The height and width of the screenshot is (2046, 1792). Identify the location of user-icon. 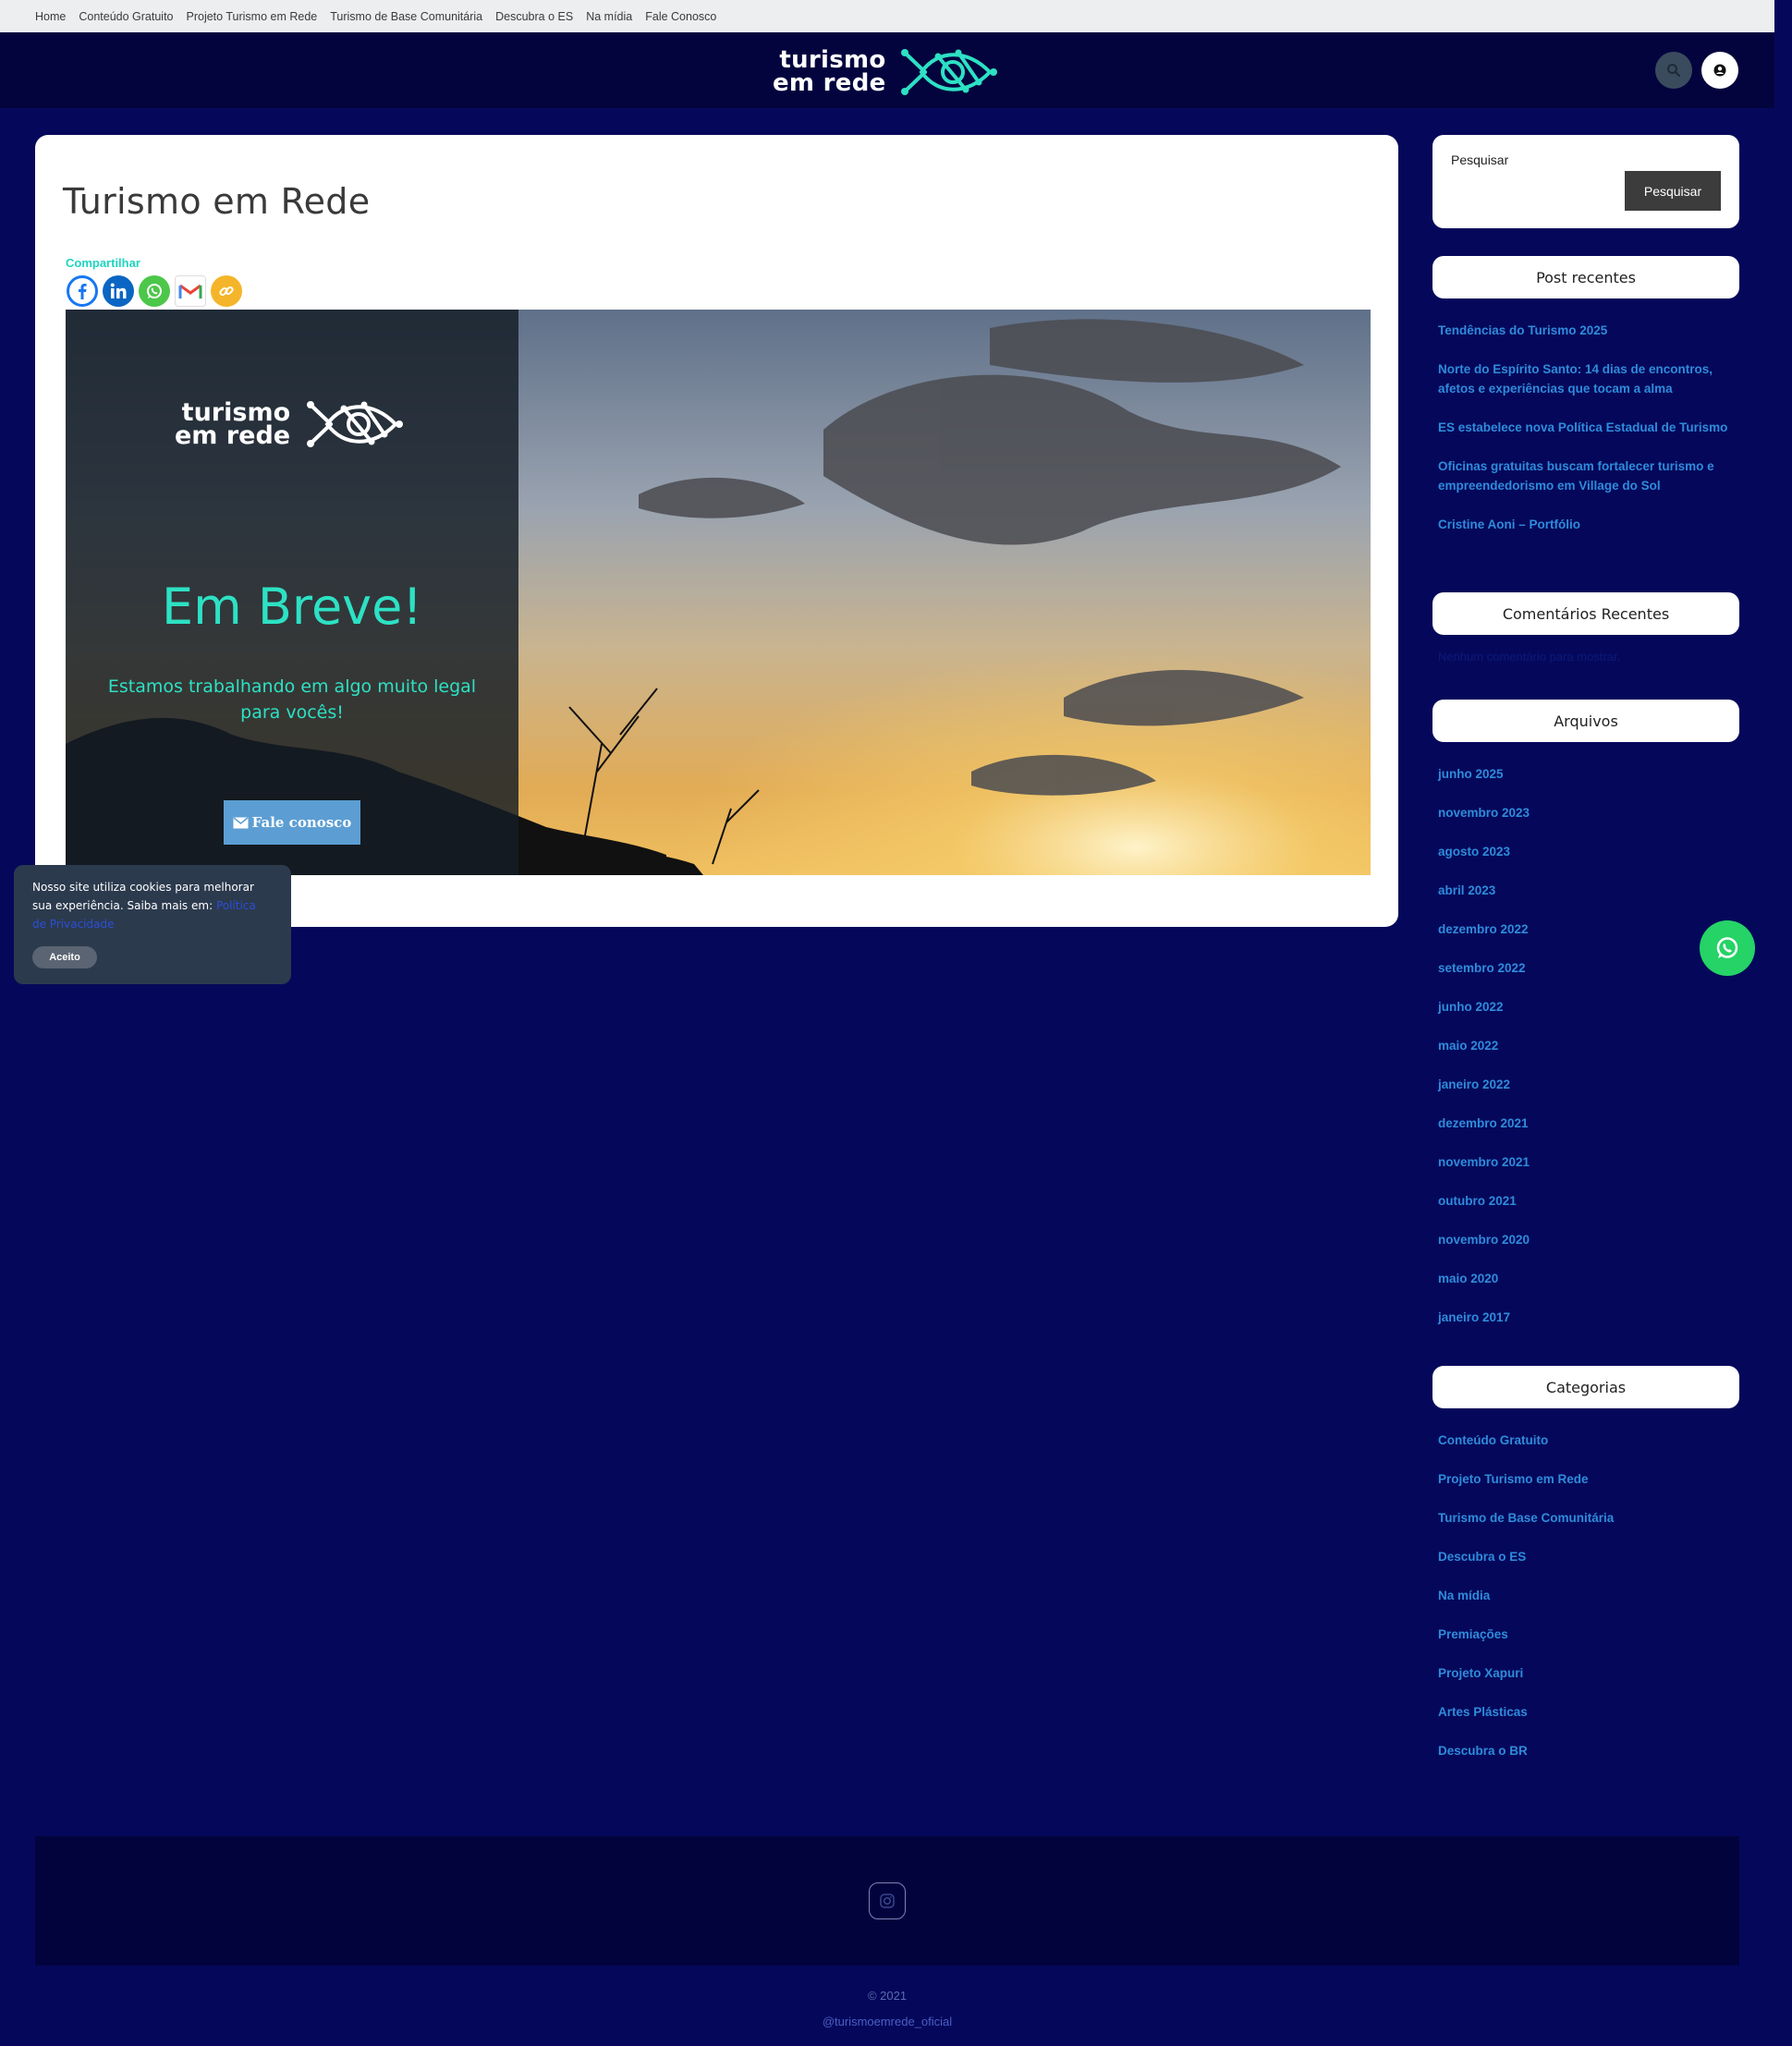
(1719, 70).